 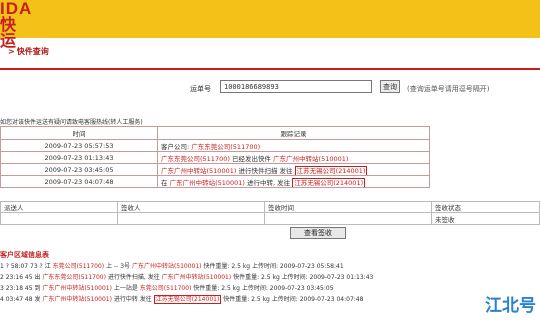 I want to click on tracking-text: 已经发出快件, so click(x=251, y=158).